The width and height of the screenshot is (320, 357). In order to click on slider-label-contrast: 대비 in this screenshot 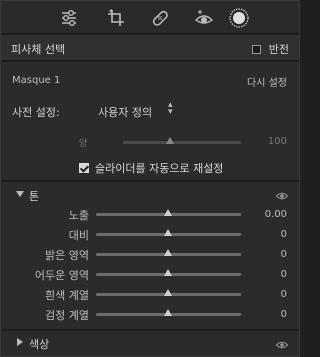, I will do `click(78, 235)`.